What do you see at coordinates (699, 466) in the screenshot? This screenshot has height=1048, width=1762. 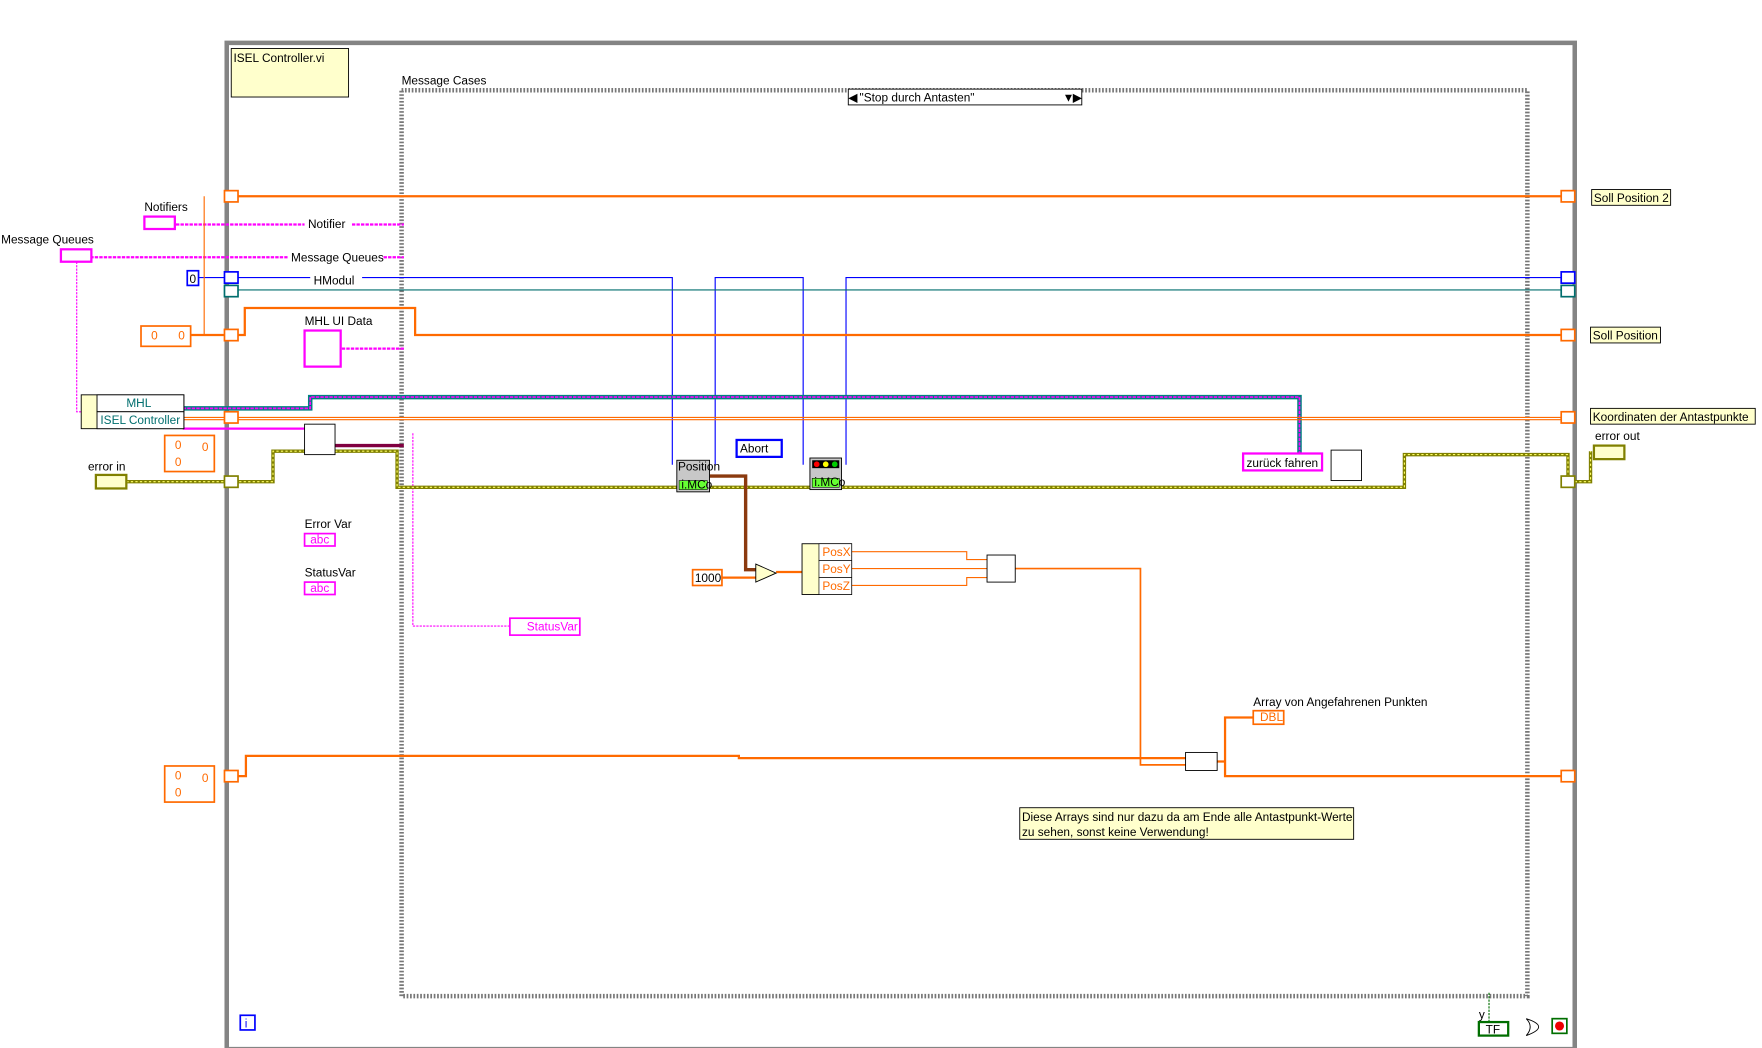 I see `svg-text: Position` at bounding box center [699, 466].